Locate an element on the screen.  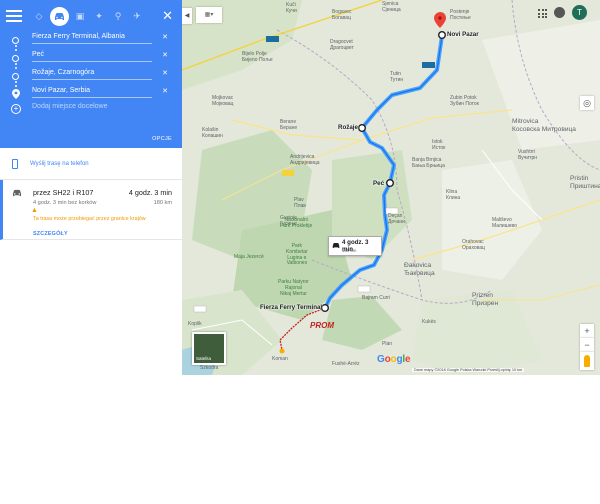
satellite-label: Satelita is located at coordinates (204, 358).